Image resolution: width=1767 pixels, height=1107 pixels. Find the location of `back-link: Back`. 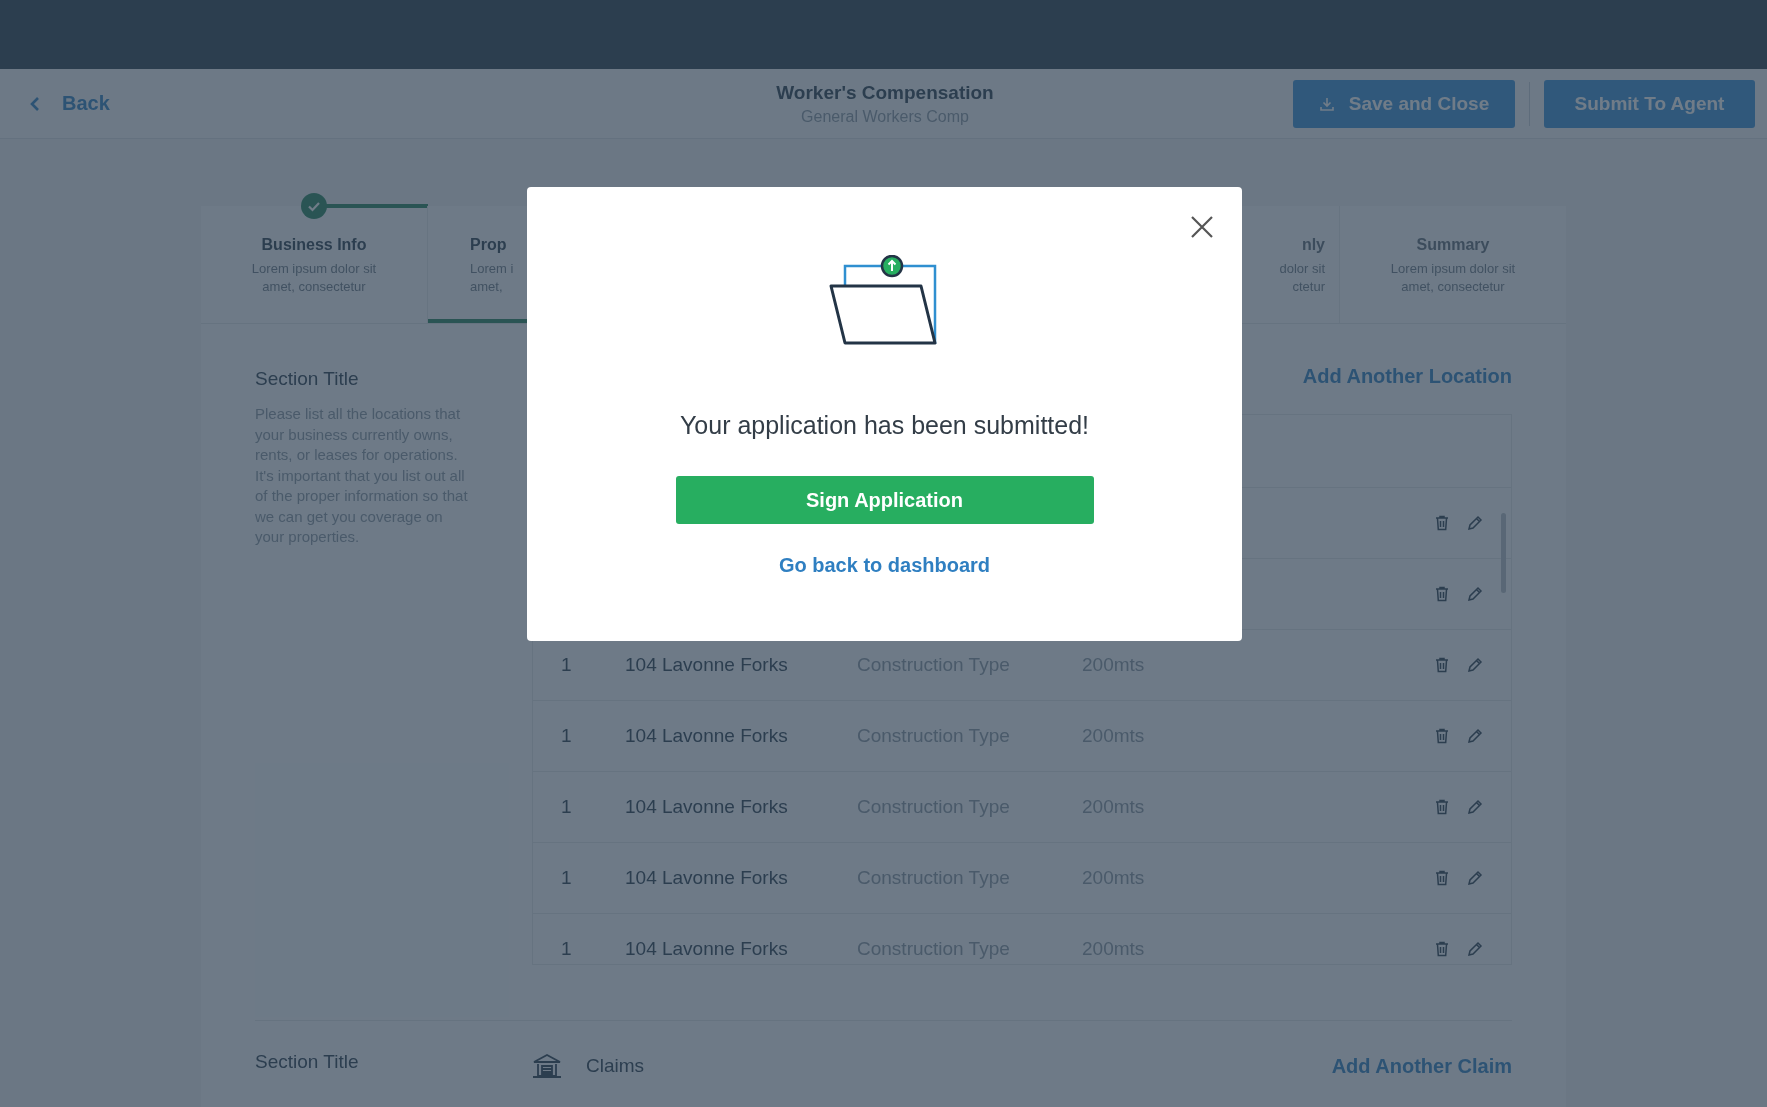

back-link: Back is located at coordinates (70, 103).